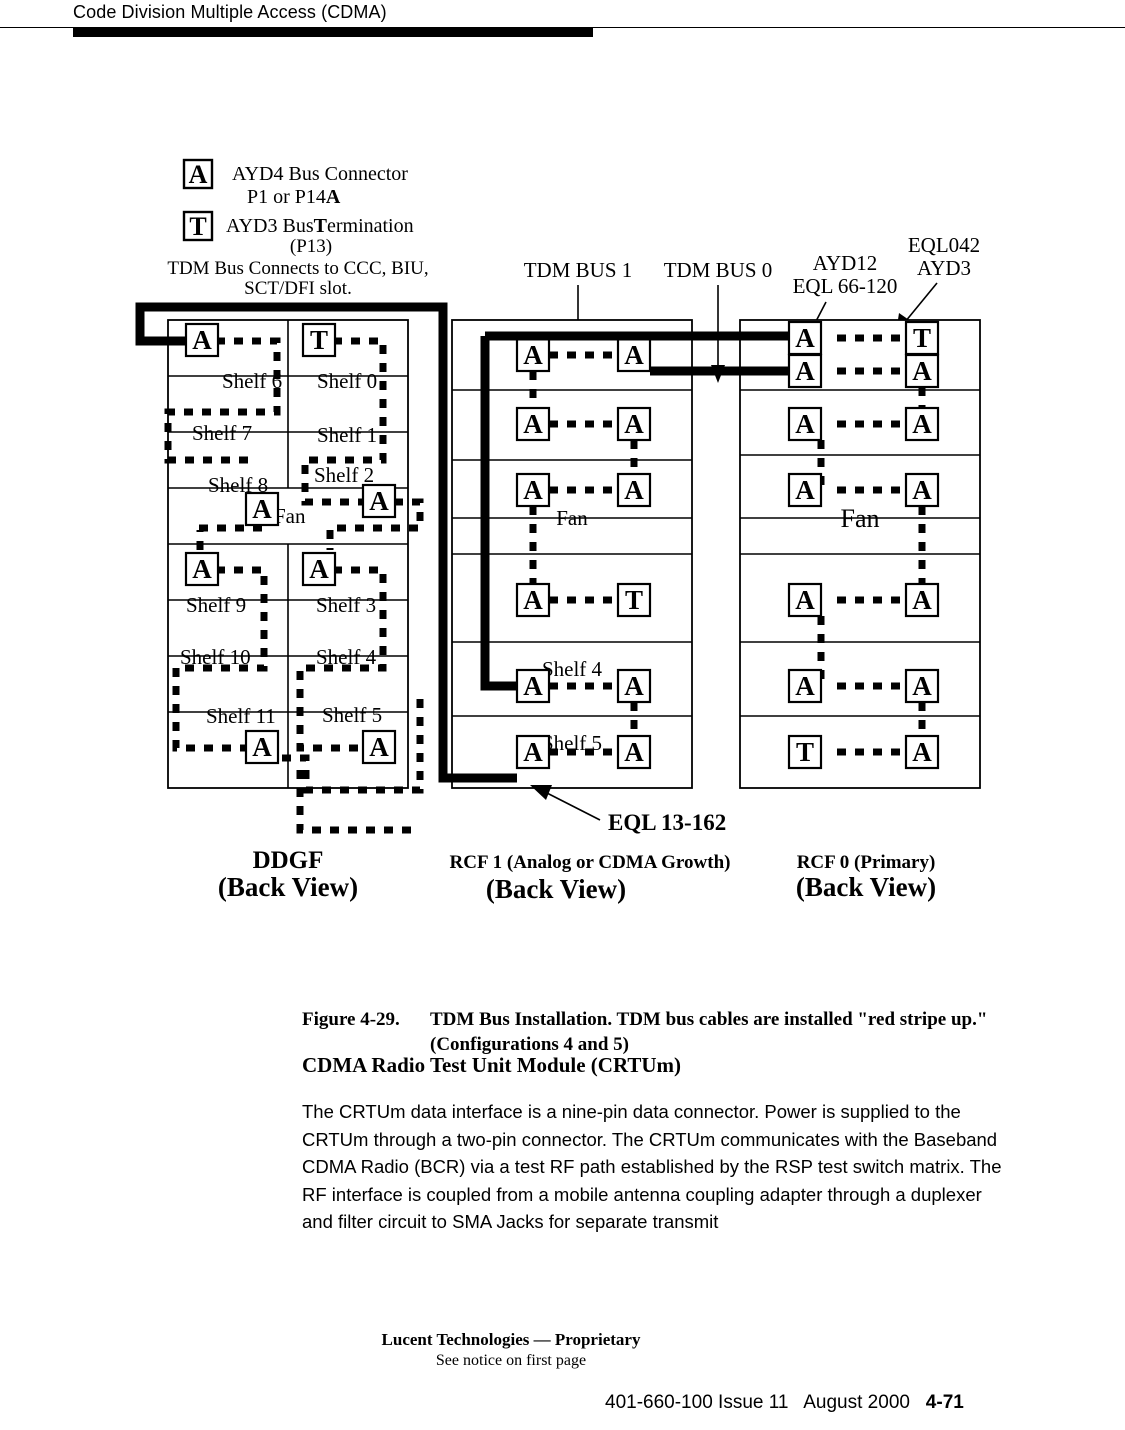 The height and width of the screenshot is (1430, 1125). Describe the element at coordinates (805, 600) in the screenshot. I see `rcf0-connector-r5-left-label: A` at that location.